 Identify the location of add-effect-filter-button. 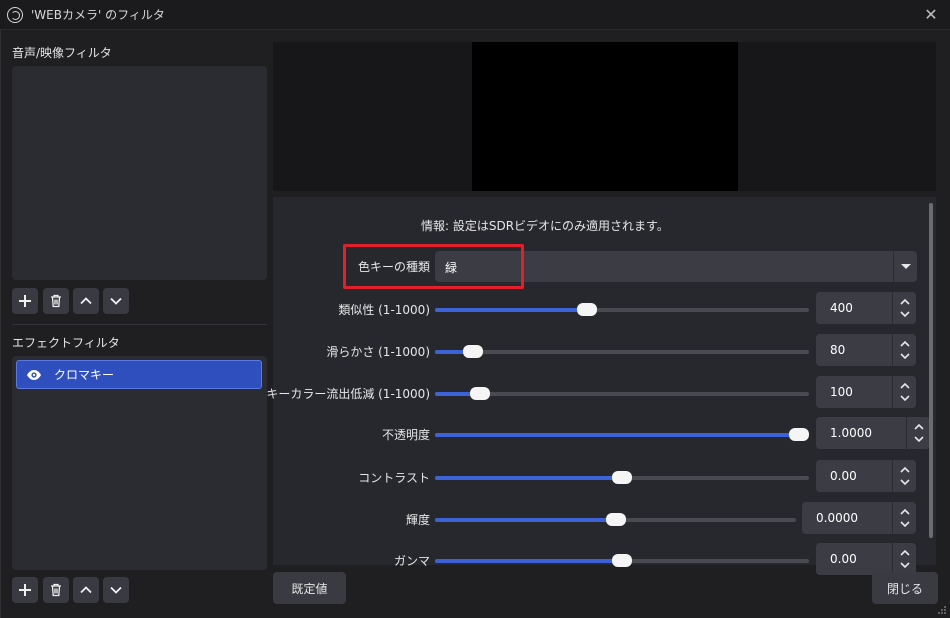
(25, 590).